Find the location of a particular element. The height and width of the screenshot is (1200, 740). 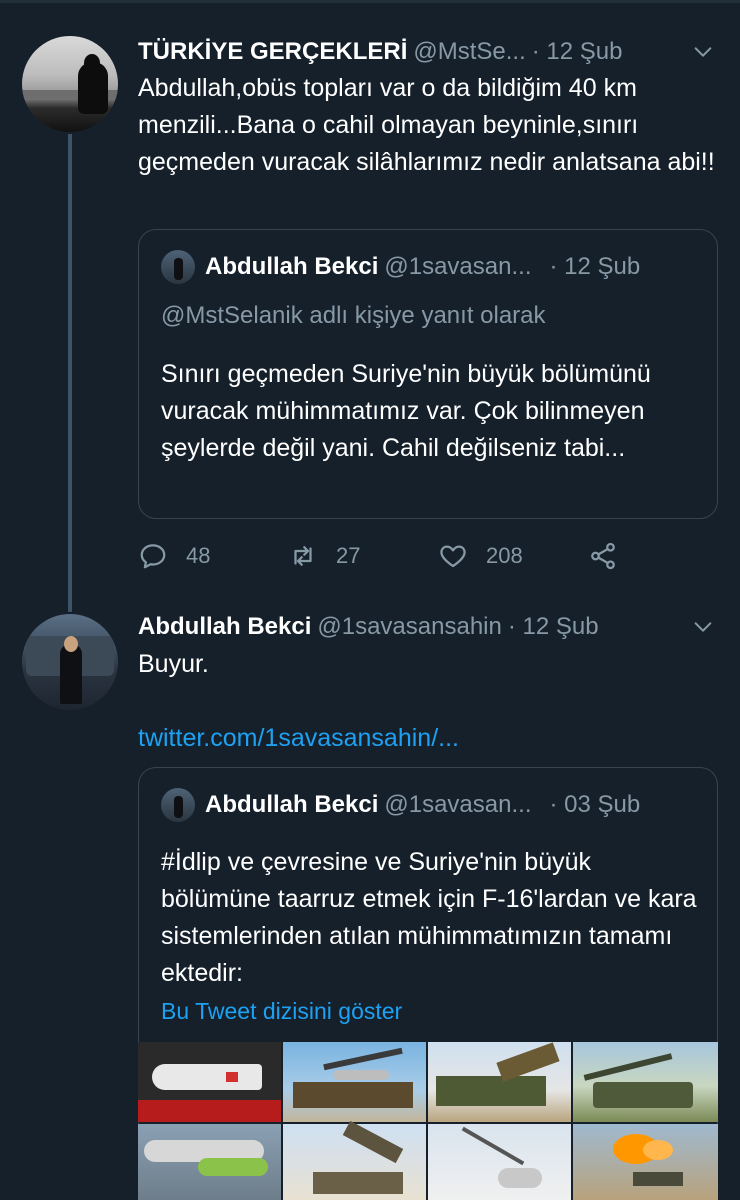

reply-to-label: @MstSelanik adlı kişiye yanıt olarak is located at coordinates (353, 315).